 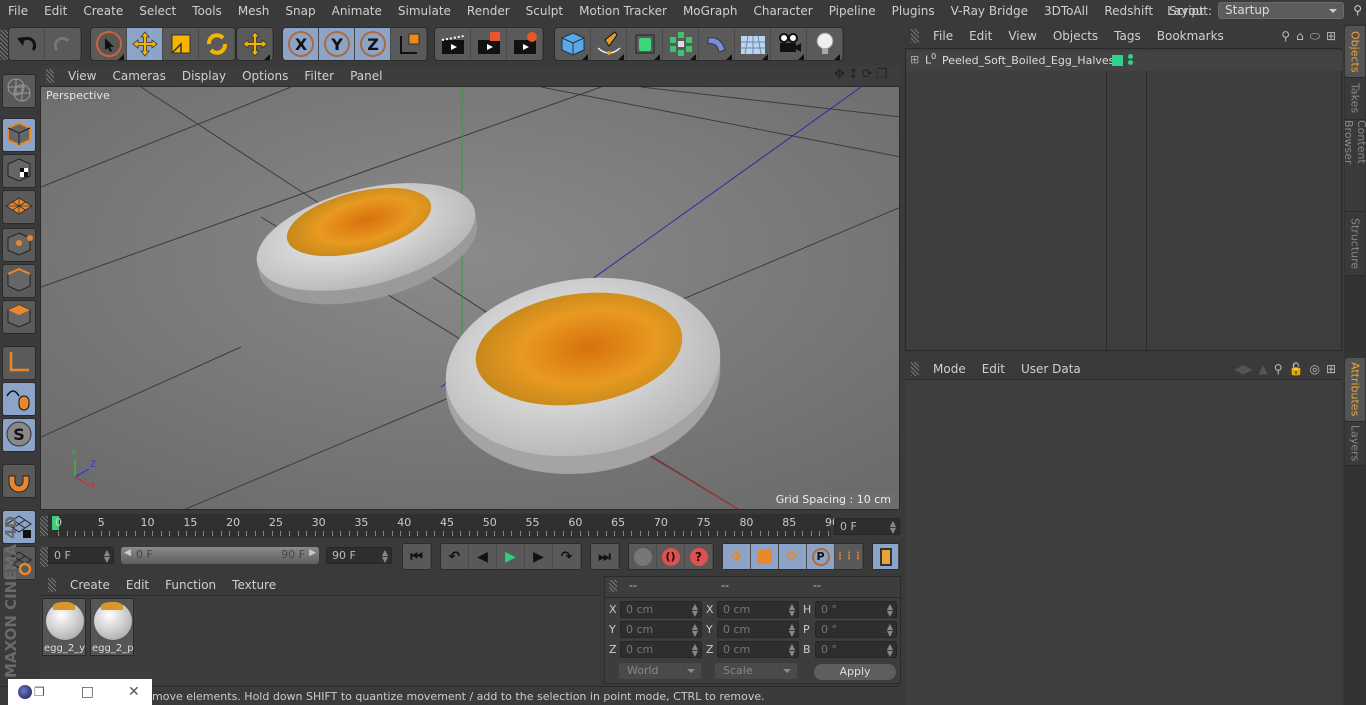 What do you see at coordinates (1190, 36) in the screenshot?
I see `object-menu-bookmarks: Bookmarks` at bounding box center [1190, 36].